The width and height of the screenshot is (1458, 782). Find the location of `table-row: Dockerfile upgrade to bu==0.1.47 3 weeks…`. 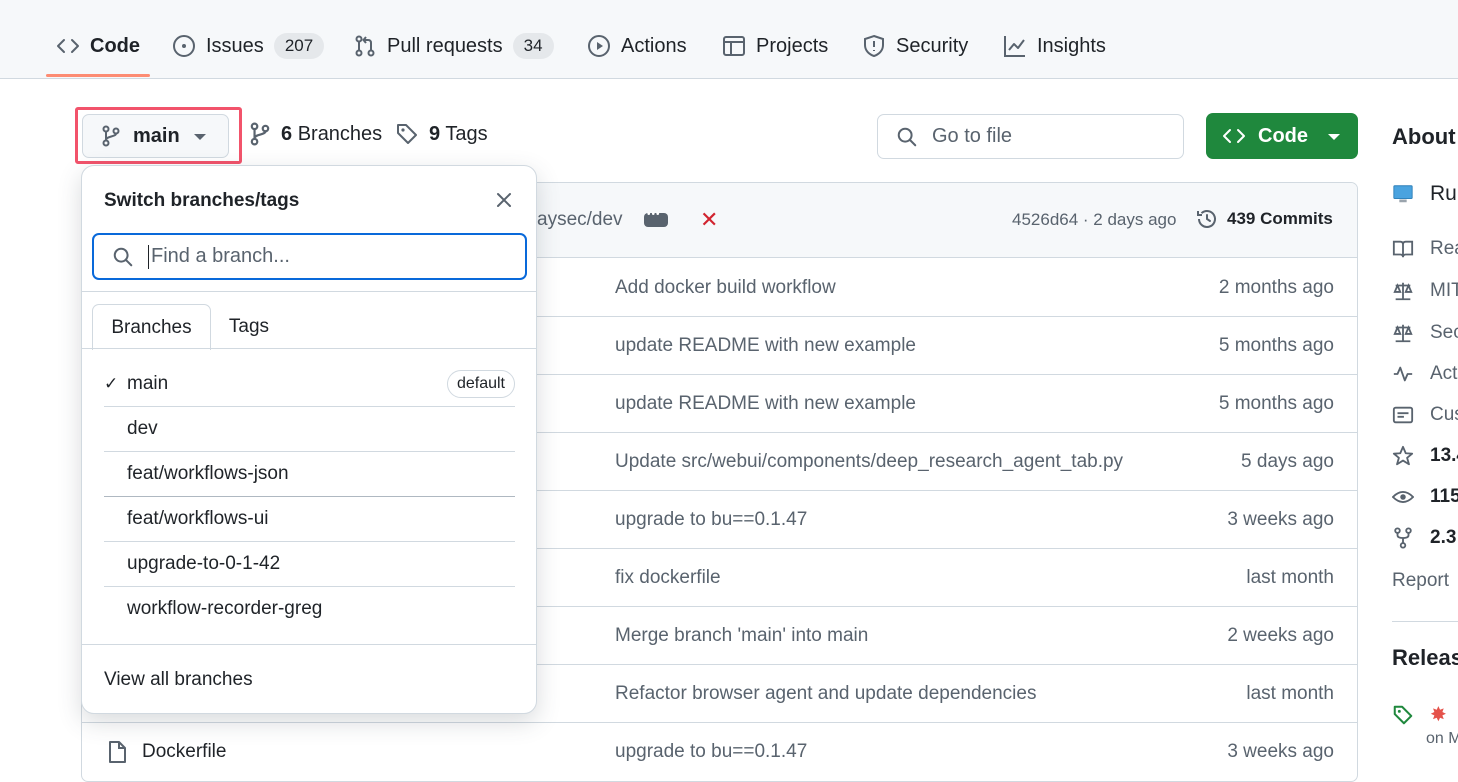

table-row: Dockerfile upgrade to bu==0.1.47 3 weeks… is located at coordinates (719, 752).